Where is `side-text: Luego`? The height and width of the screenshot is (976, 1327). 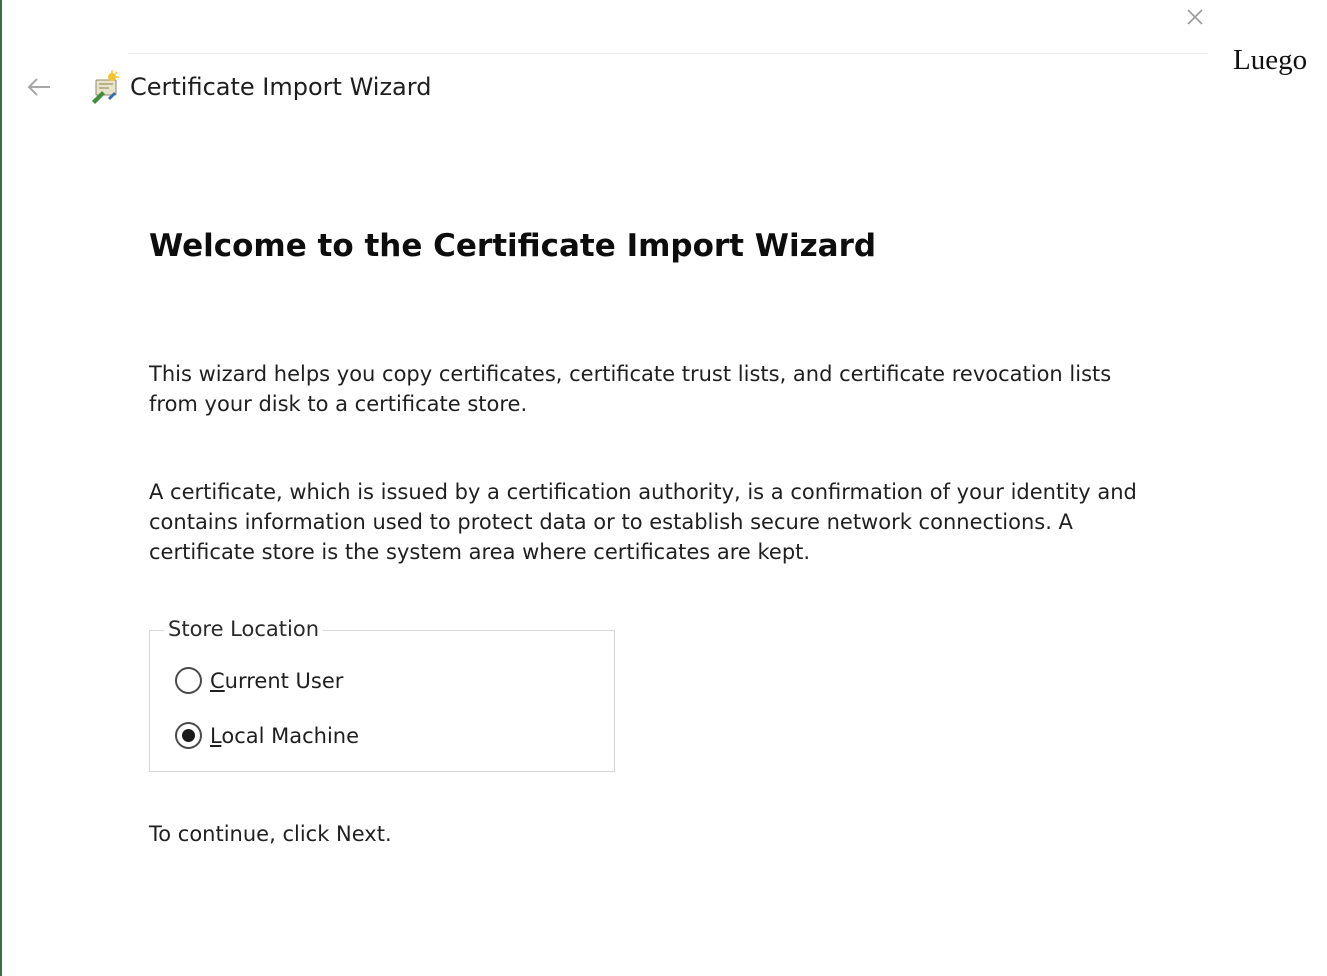
side-text: Luego is located at coordinates (1270, 60).